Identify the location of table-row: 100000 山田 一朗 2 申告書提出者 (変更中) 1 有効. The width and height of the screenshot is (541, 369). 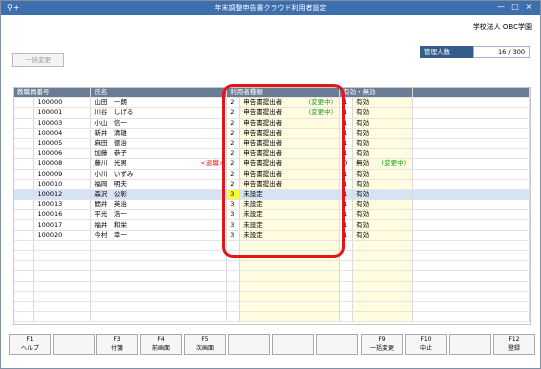
(272, 103).